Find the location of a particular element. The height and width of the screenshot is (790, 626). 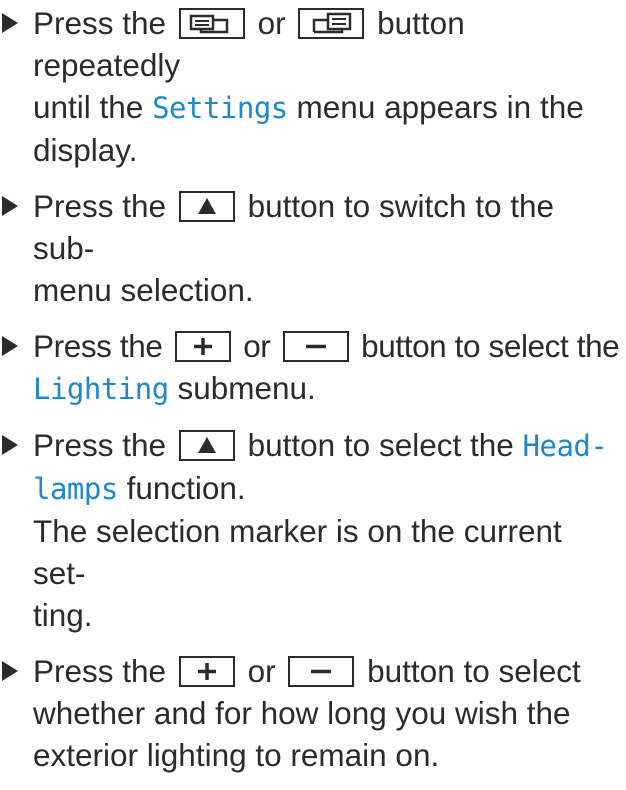

step-5-line-2: whether and for how long you wish the is located at coordinates (302, 713).